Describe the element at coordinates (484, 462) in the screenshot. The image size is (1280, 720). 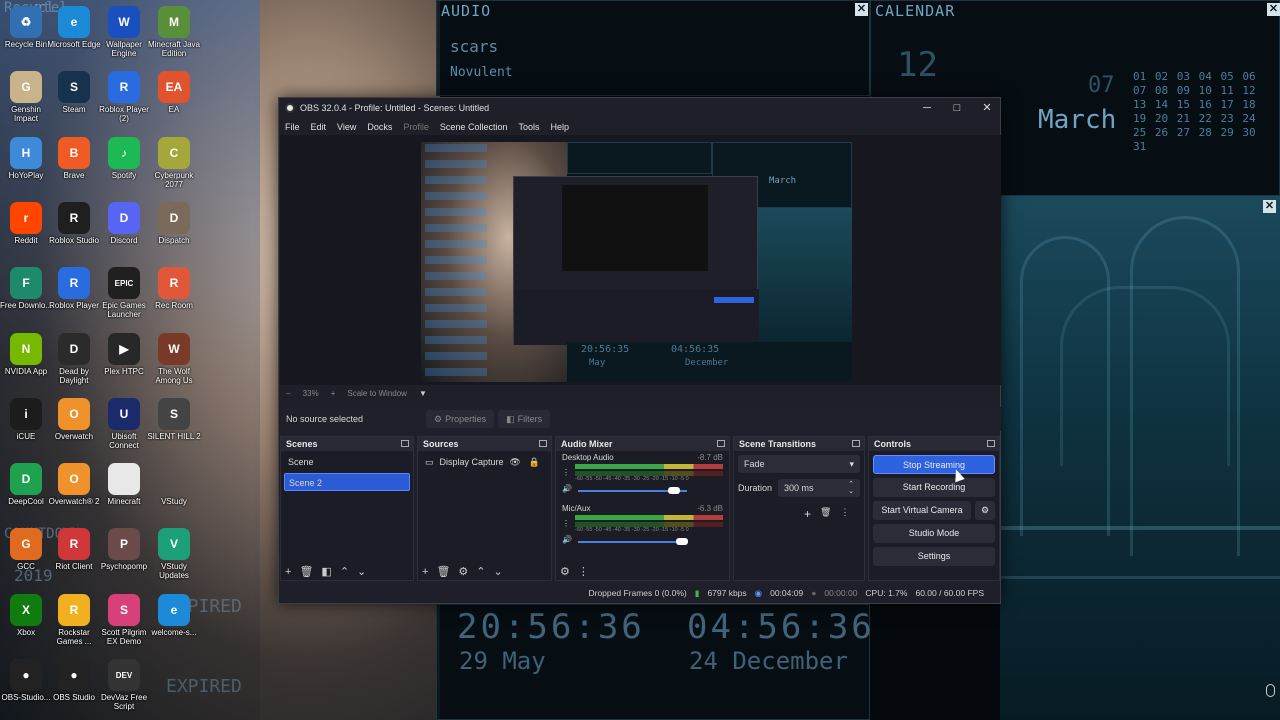
I see `source-item: ▭ Display Capture 👁 🔒` at that location.